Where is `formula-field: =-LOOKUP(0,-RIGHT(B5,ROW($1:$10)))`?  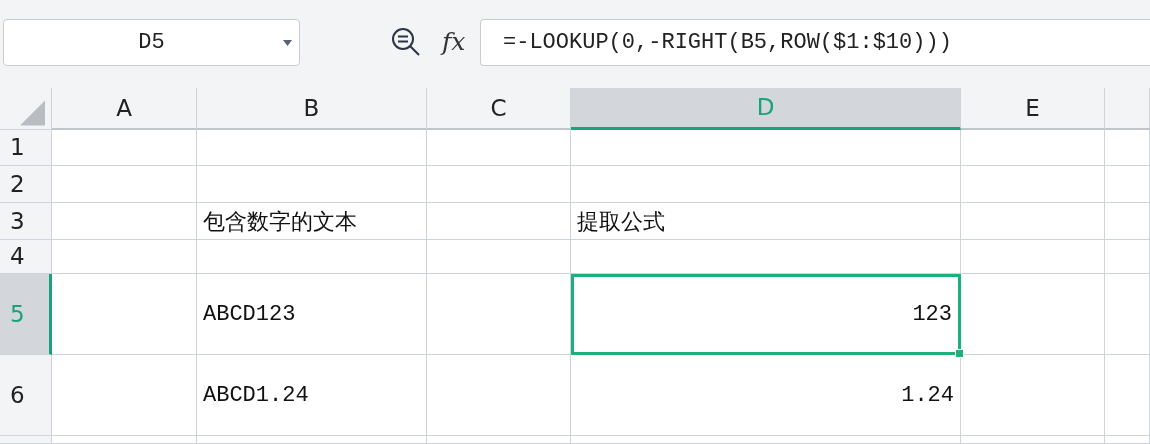 formula-field: =-LOOKUP(0,-RIGHT(B5,ROW($1:$10))) is located at coordinates (815, 42).